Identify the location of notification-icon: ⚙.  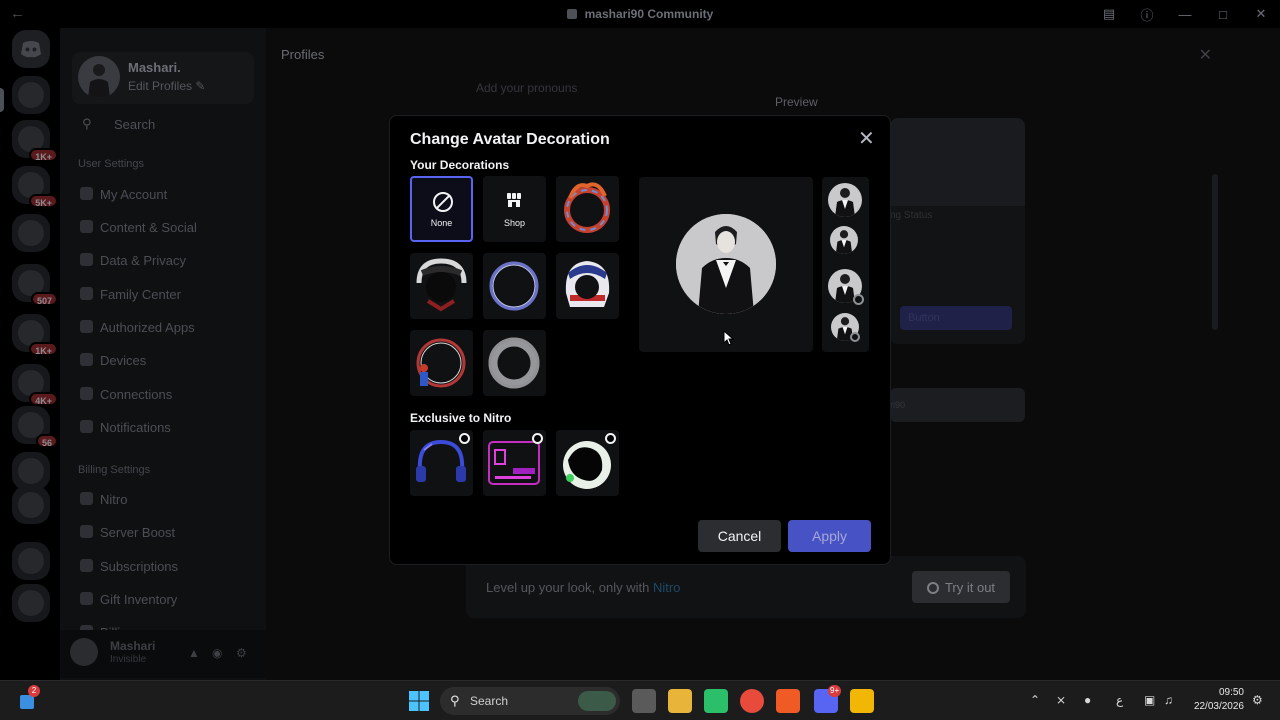
(1257, 700).